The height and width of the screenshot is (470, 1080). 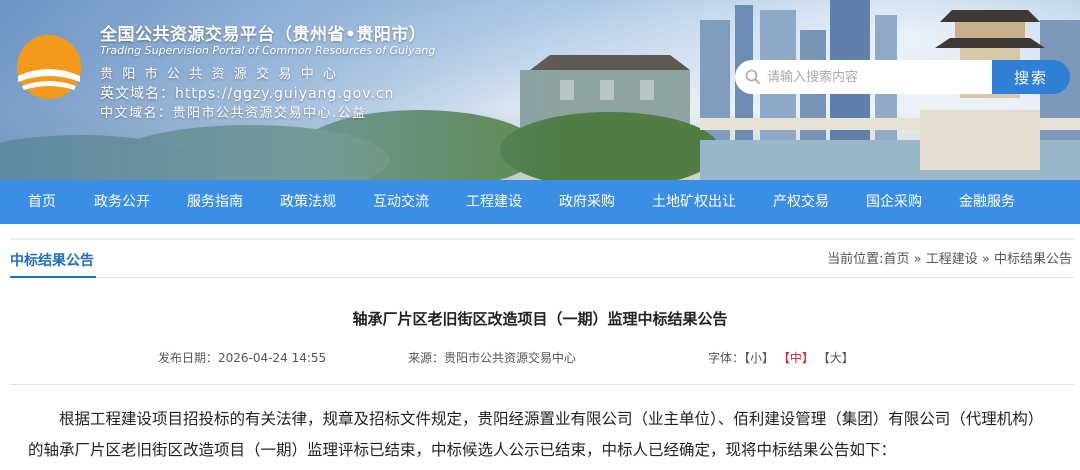 I want to click on font-size-control: 字体：【小】 【中】 【大】, so click(x=781, y=357).